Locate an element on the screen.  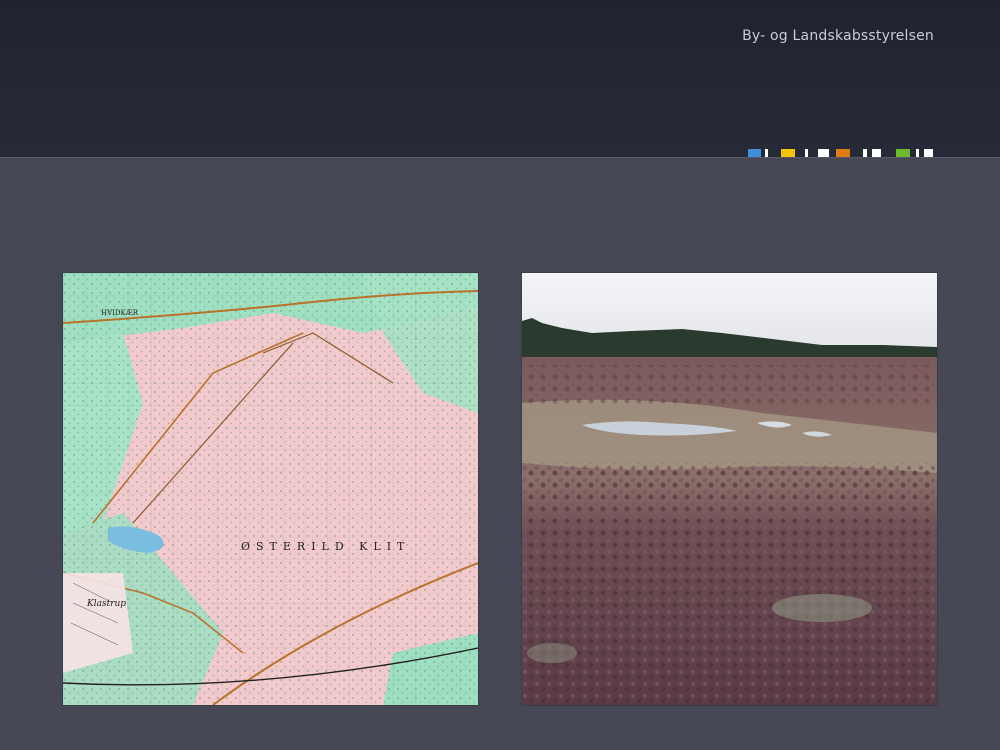
brand-block-orange is located at coordinates (843, 153).